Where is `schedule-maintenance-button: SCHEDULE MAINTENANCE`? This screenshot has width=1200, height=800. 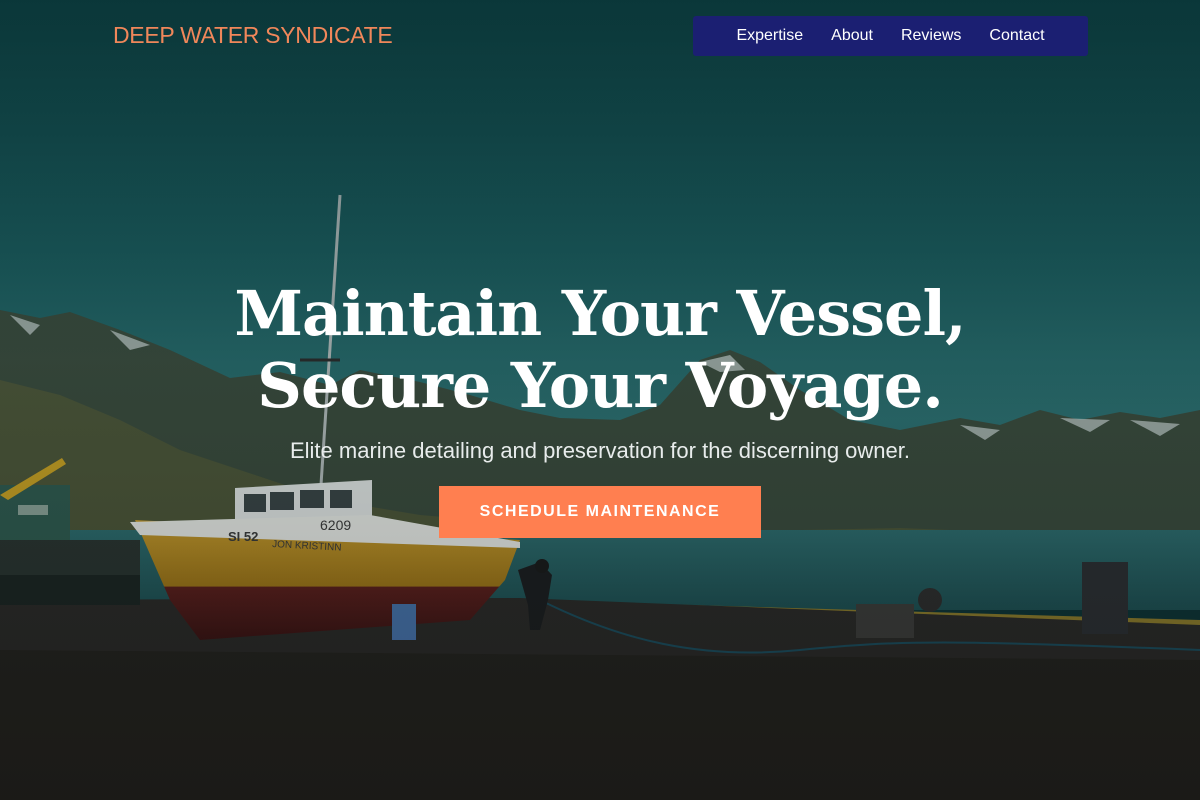
schedule-maintenance-button: SCHEDULE MAINTENANCE is located at coordinates (600, 512).